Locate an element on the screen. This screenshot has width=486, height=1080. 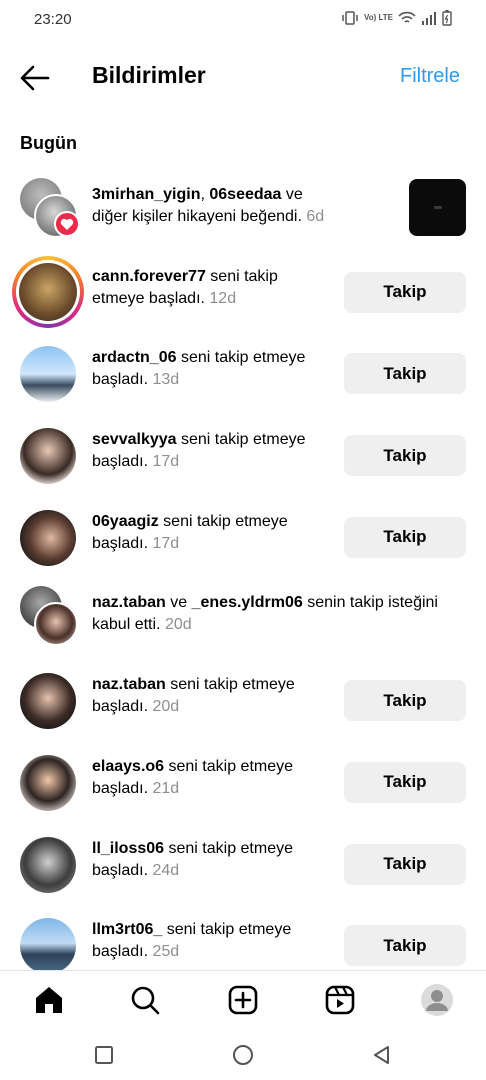
username: llm3rt06_ is located at coordinates (127, 929).